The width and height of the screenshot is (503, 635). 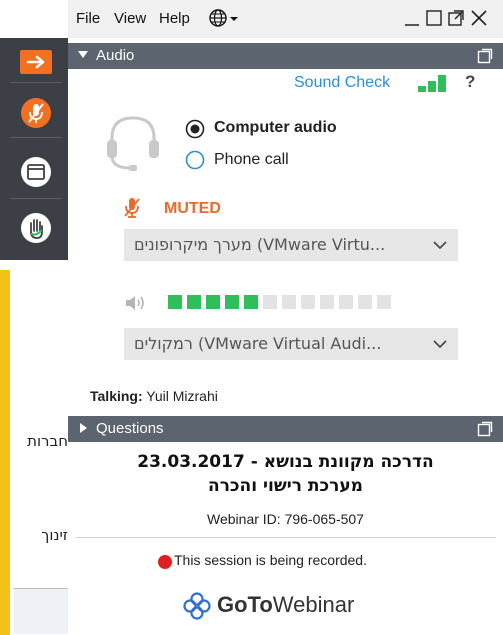 I want to click on close-icon, so click(x=479, y=18).